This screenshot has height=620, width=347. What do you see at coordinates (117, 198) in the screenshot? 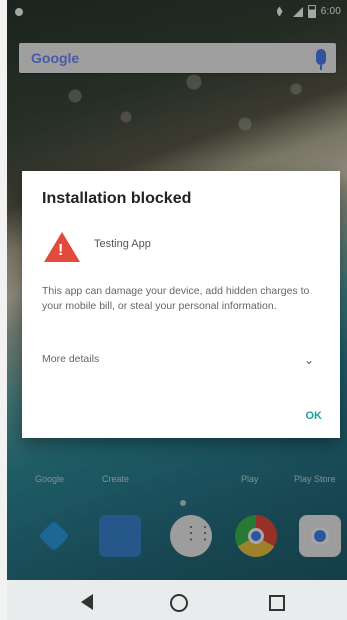
I see `dialog-title: Installation blocked` at bounding box center [117, 198].